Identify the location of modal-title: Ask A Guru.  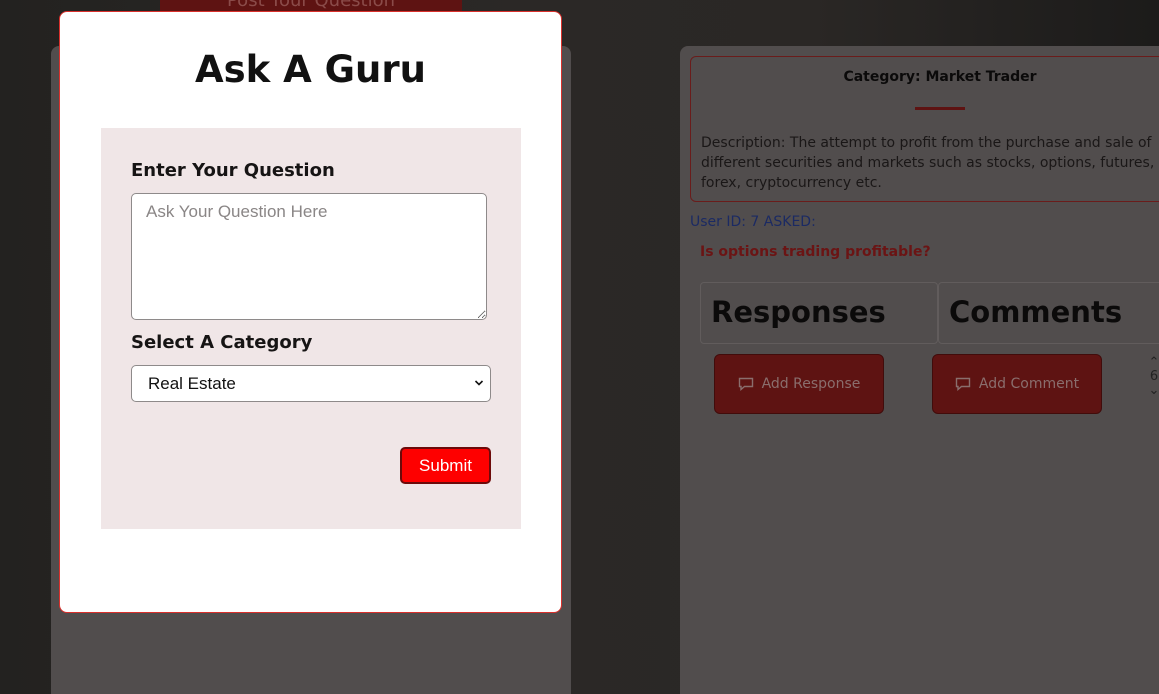
(310, 69).